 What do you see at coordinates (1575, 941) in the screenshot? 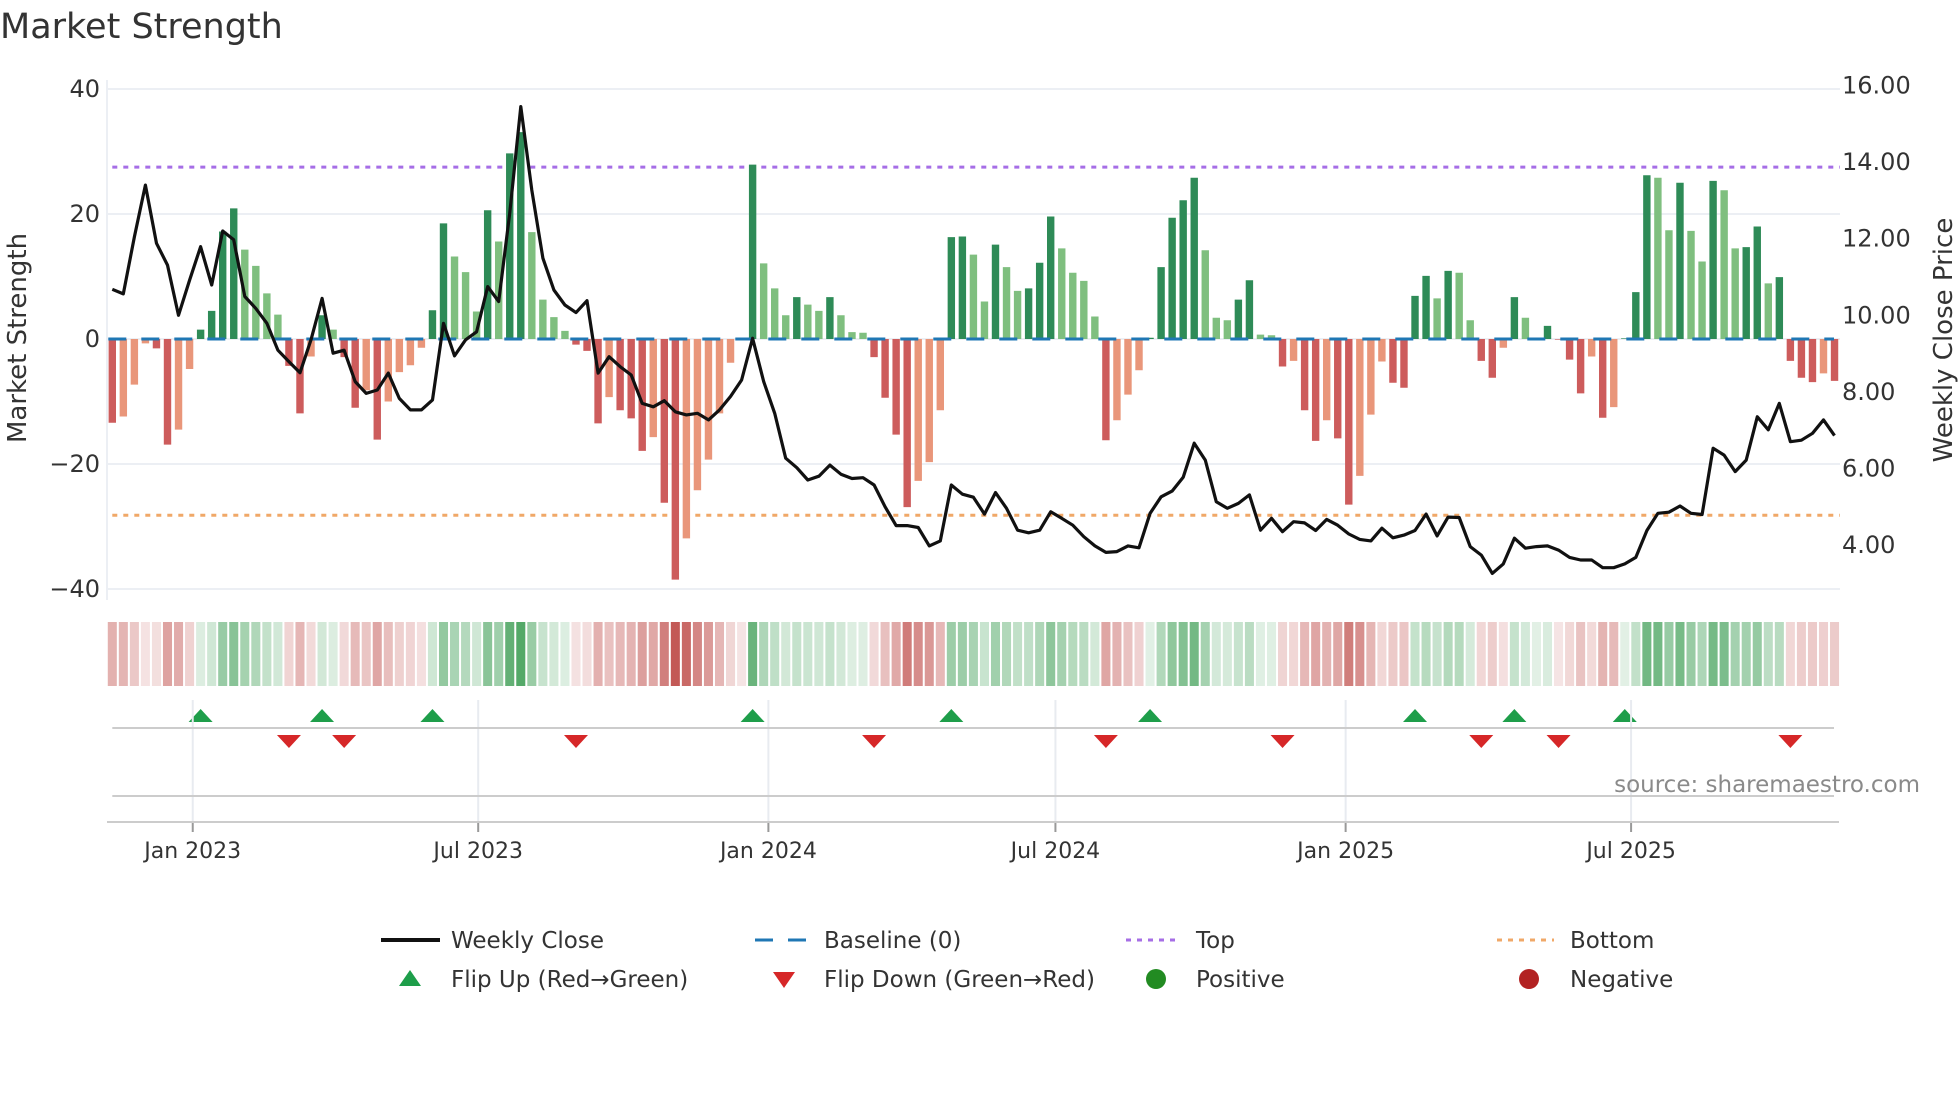
I see `legend-item-dot-bottom: Bottom` at bounding box center [1575, 941].